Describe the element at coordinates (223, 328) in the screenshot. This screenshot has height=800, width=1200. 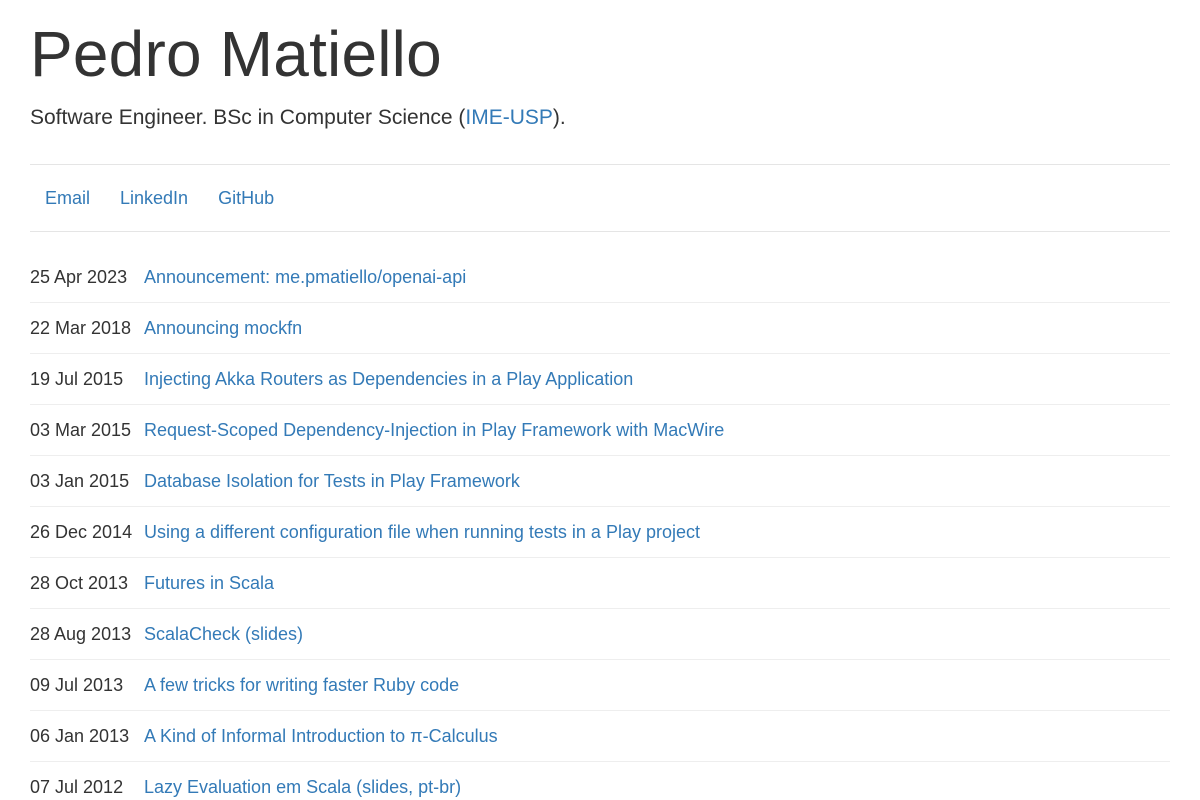
I see `post-link: Announcing mockfn` at that location.